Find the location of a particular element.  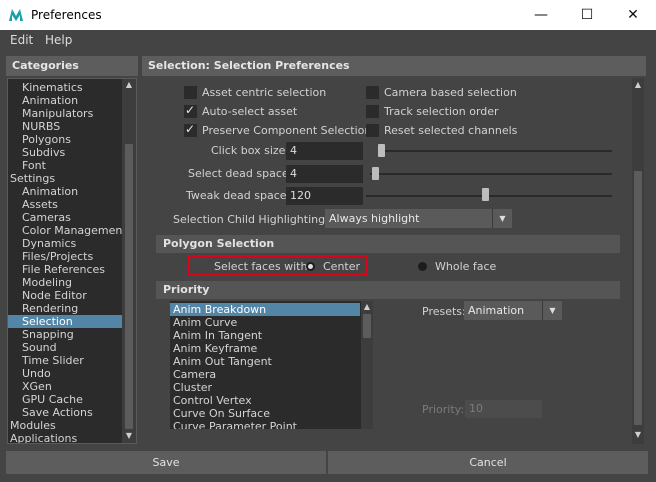

click-box-size-field: 4 is located at coordinates (324, 151).